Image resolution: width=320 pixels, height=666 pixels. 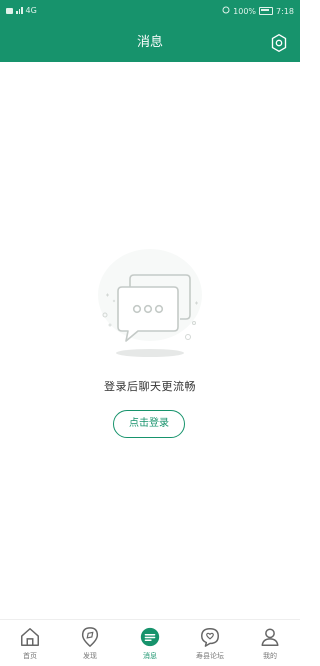 I want to click on tab-forum-label: 寿县论坛, so click(x=210, y=656).